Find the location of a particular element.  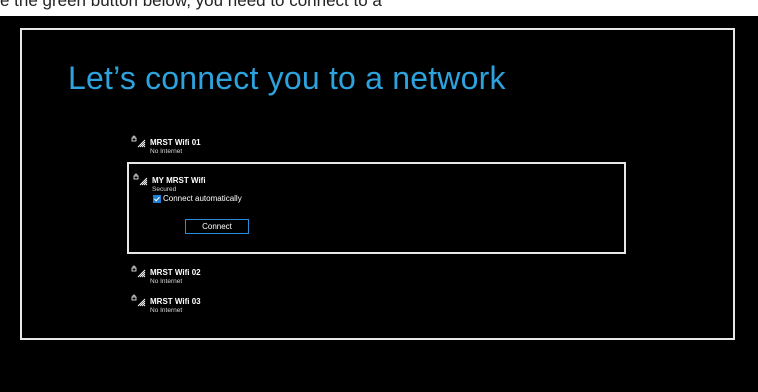

auto-connect-label: Connect automatically is located at coordinates (202, 198).